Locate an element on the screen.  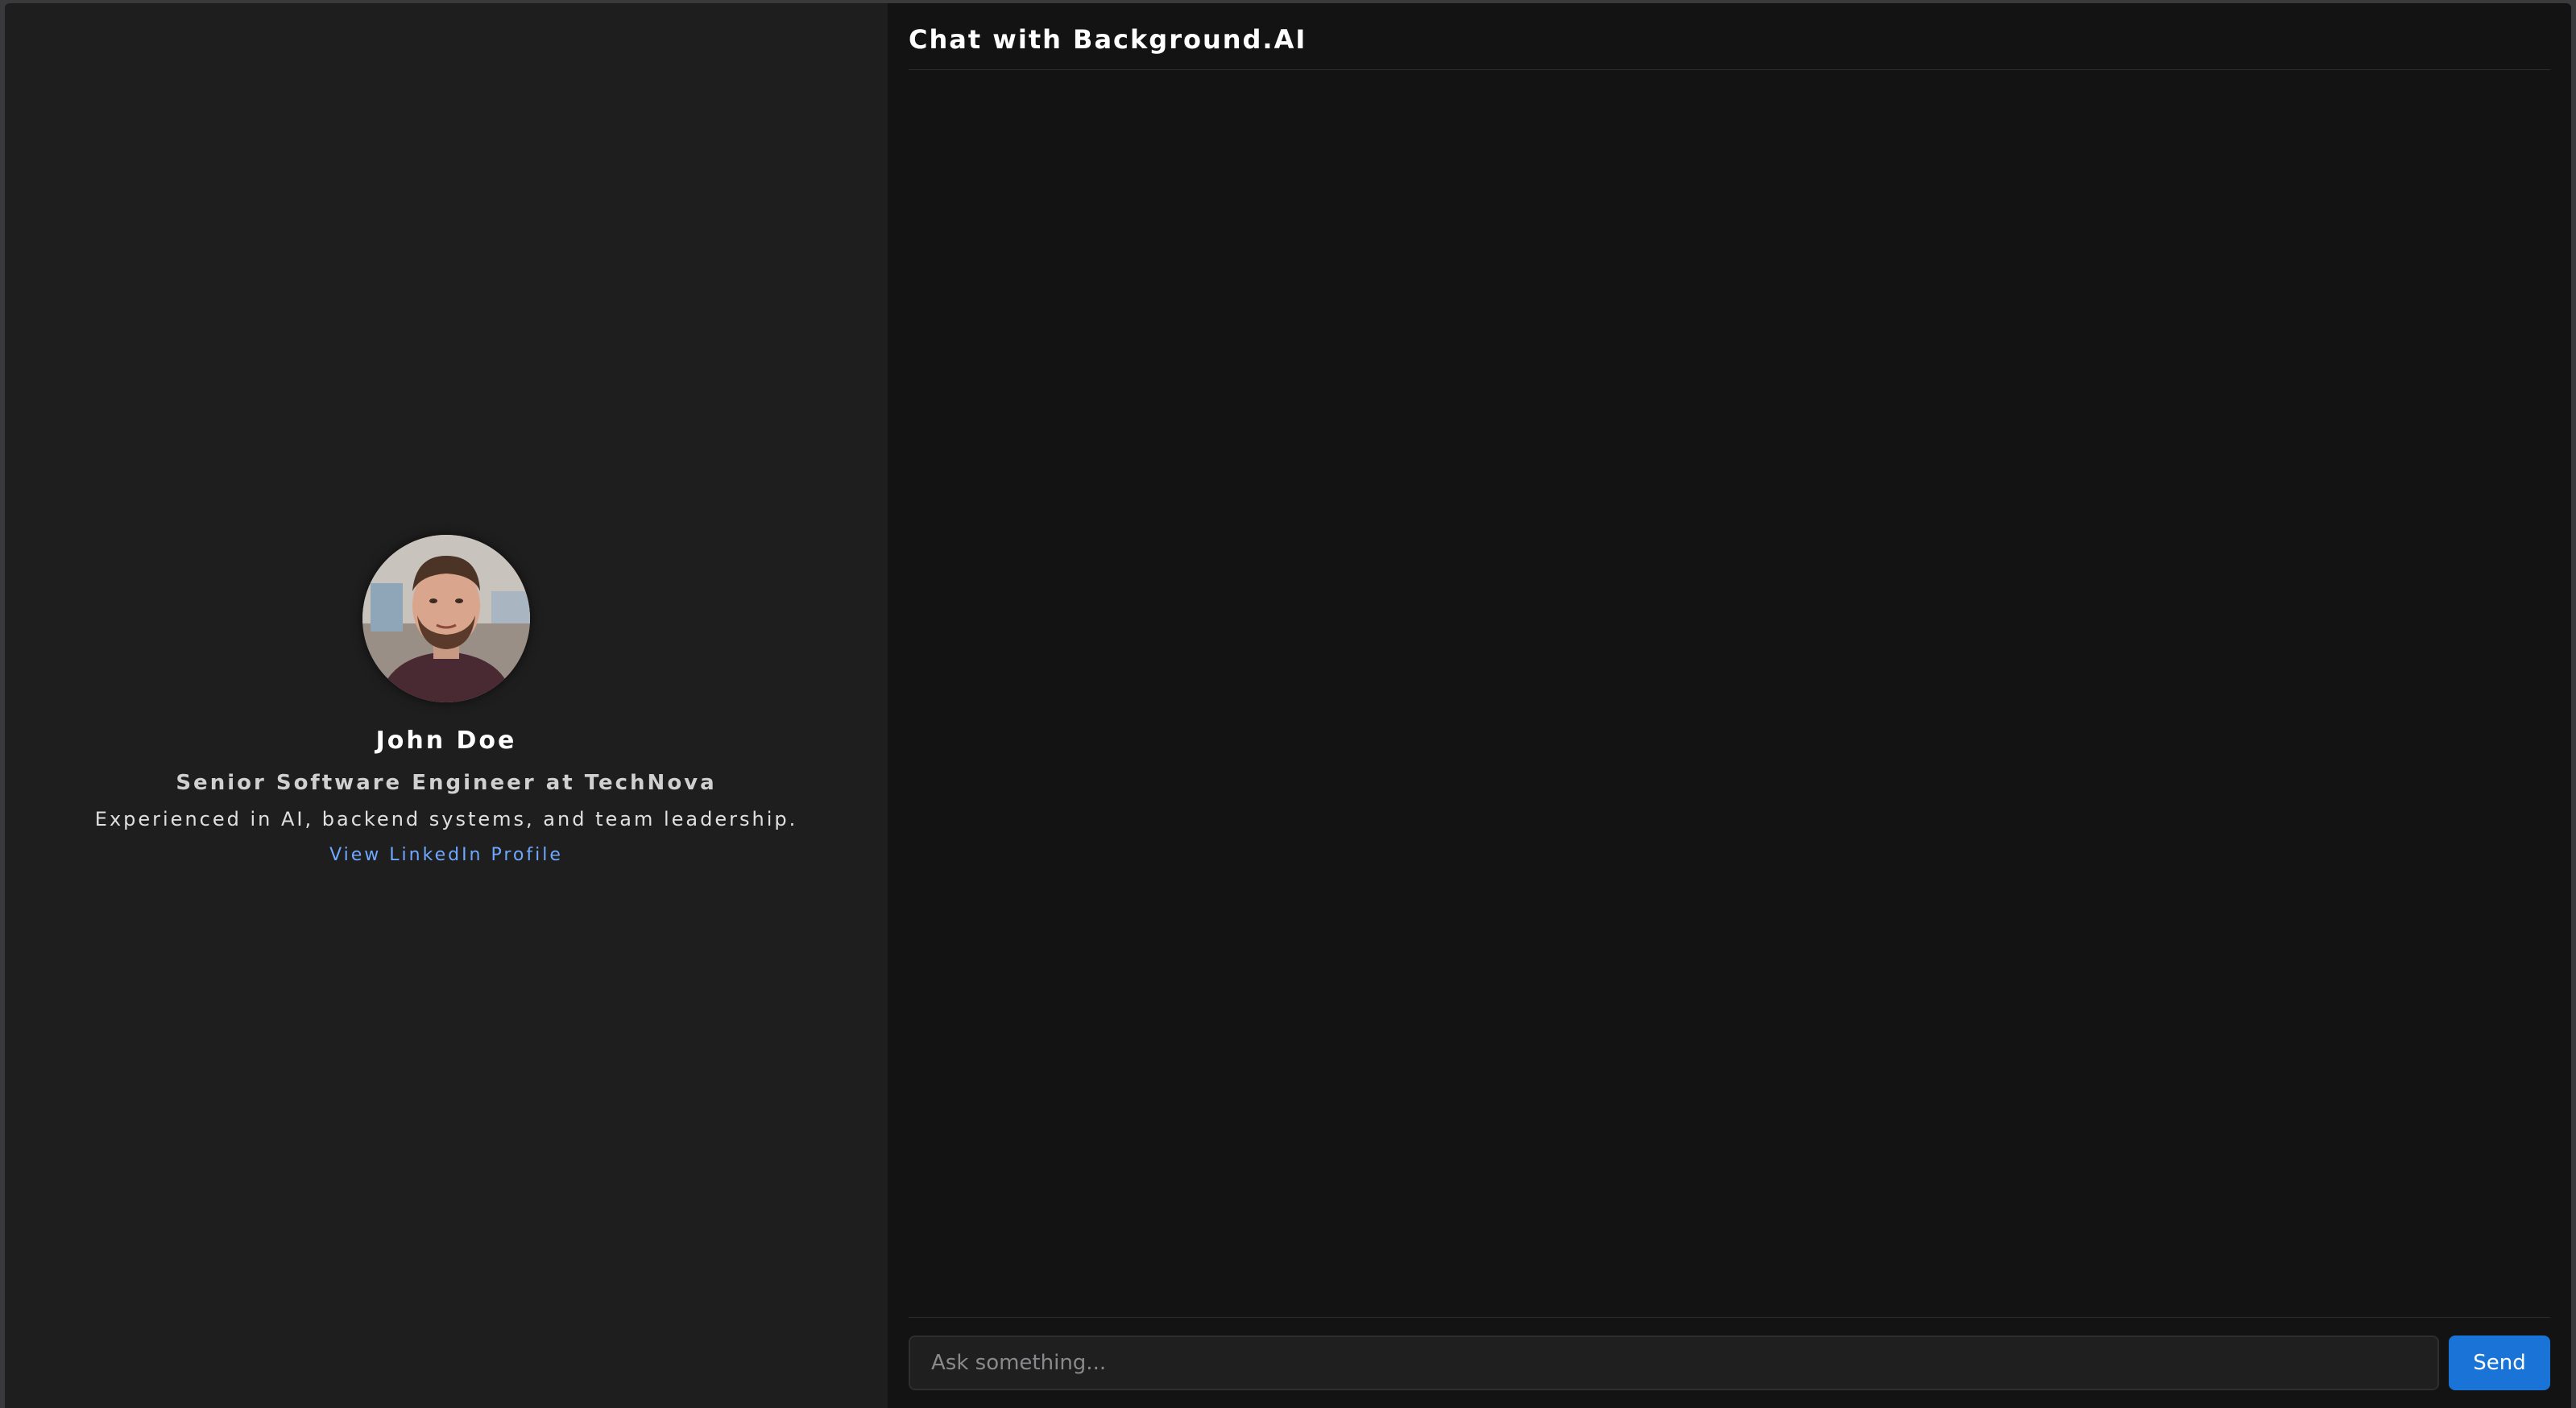
chat-input-row: Send is located at coordinates (1729, 1362).